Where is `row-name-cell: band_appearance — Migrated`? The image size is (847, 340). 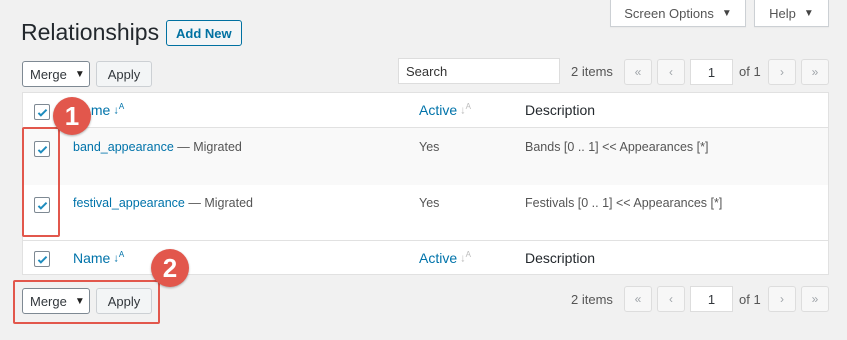 row-name-cell: band_appearance — Migrated is located at coordinates (157, 147).